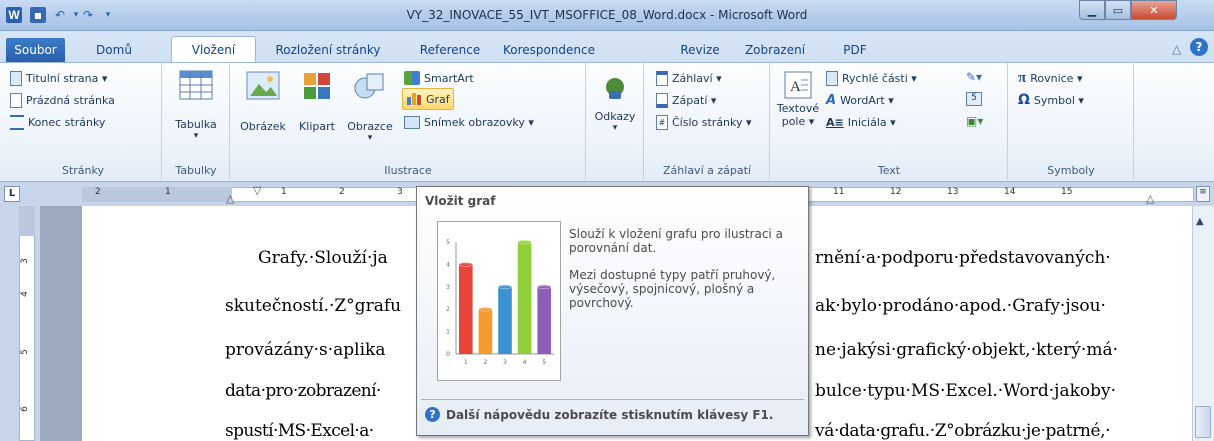 The width and height of the screenshot is (1214, 441). Describe the element at coordinates (257, 190) in the screenshot. I see `first-line-indent-marker: ▽` at that location.